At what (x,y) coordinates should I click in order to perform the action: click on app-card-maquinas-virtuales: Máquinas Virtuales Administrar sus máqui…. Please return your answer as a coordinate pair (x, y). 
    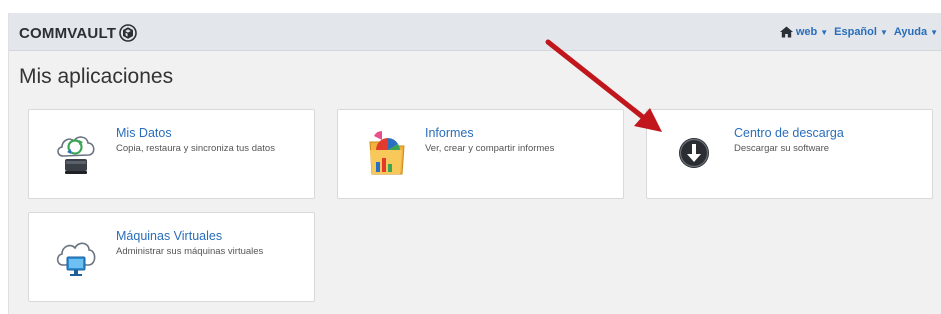
    Looking at the image, I should click on (171, 257).